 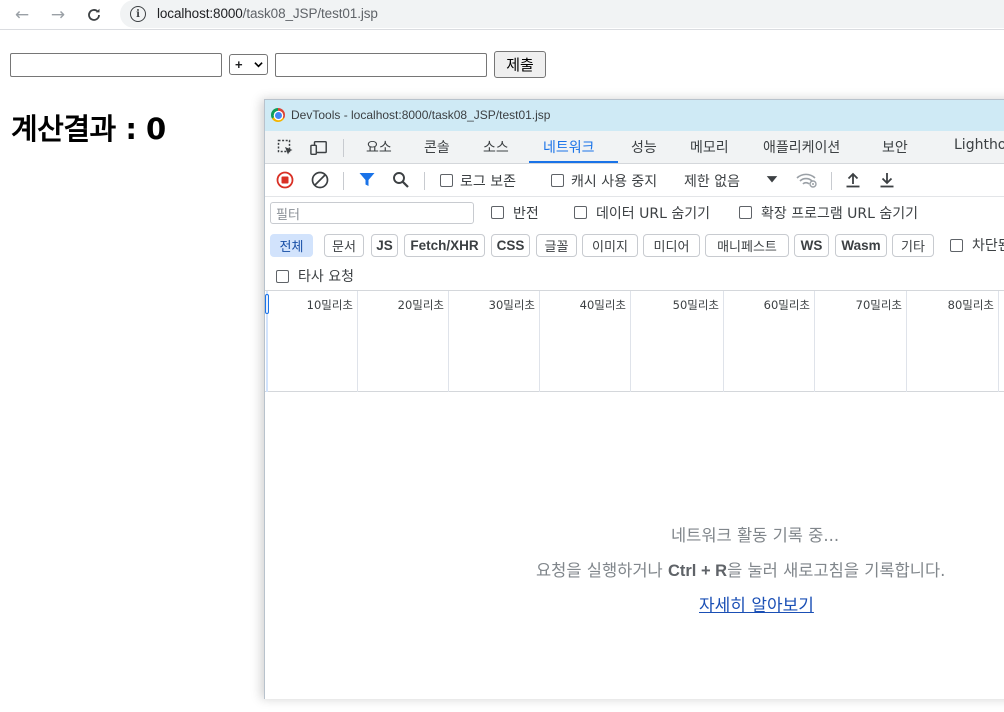 What do you see at coordinates (326, 277) in the screenshot?
I see `third-party-label: 타사 요청` at bounding box center [326, 277].